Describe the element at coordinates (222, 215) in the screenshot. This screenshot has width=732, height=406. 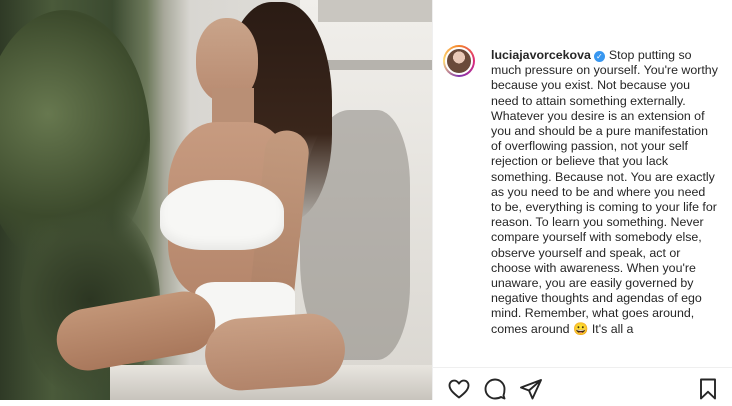
I see `bikini-top` at that location.